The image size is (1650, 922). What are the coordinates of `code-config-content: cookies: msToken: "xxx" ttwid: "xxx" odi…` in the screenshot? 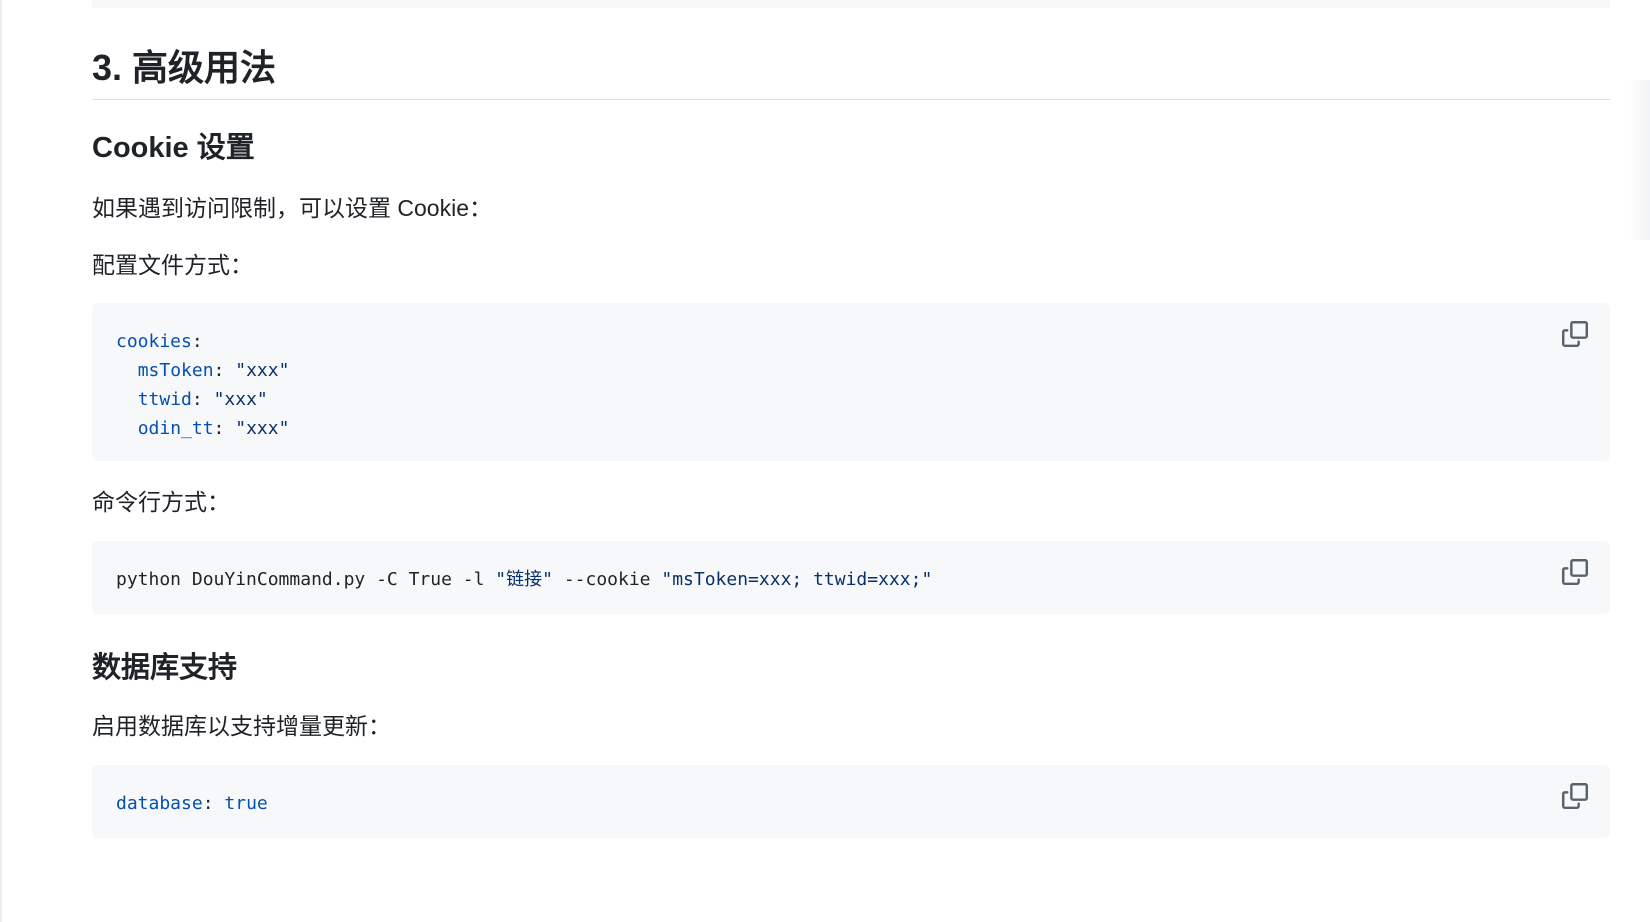 It's located at (851, 385).